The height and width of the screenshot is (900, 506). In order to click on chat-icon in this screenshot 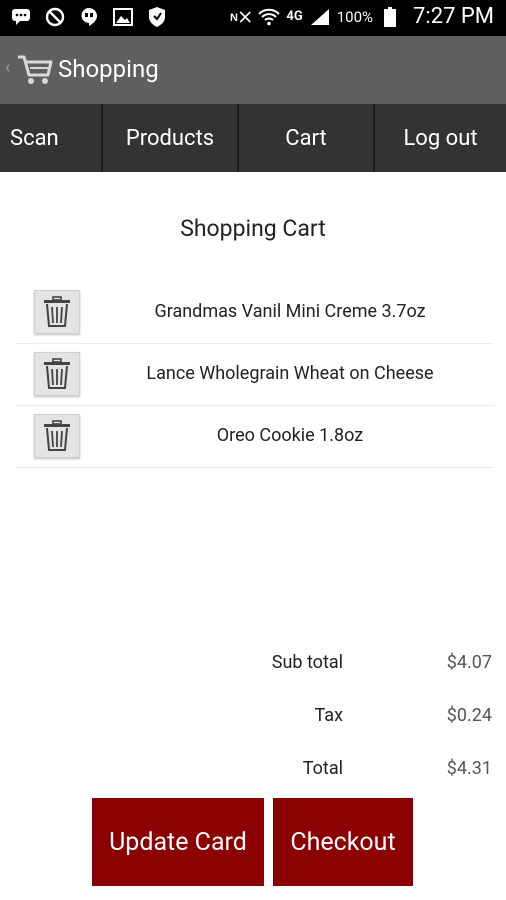, I will do `click(21, 17)`.